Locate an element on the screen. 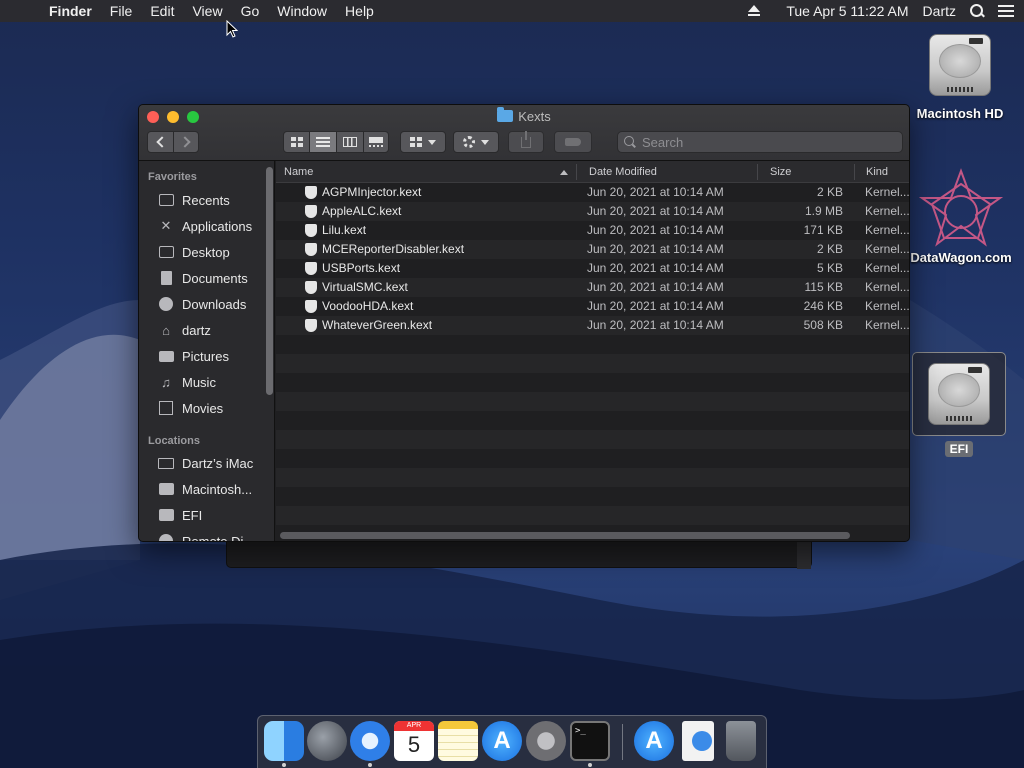  file-name: USBPorts.kext is located at coordinates (361, 268).